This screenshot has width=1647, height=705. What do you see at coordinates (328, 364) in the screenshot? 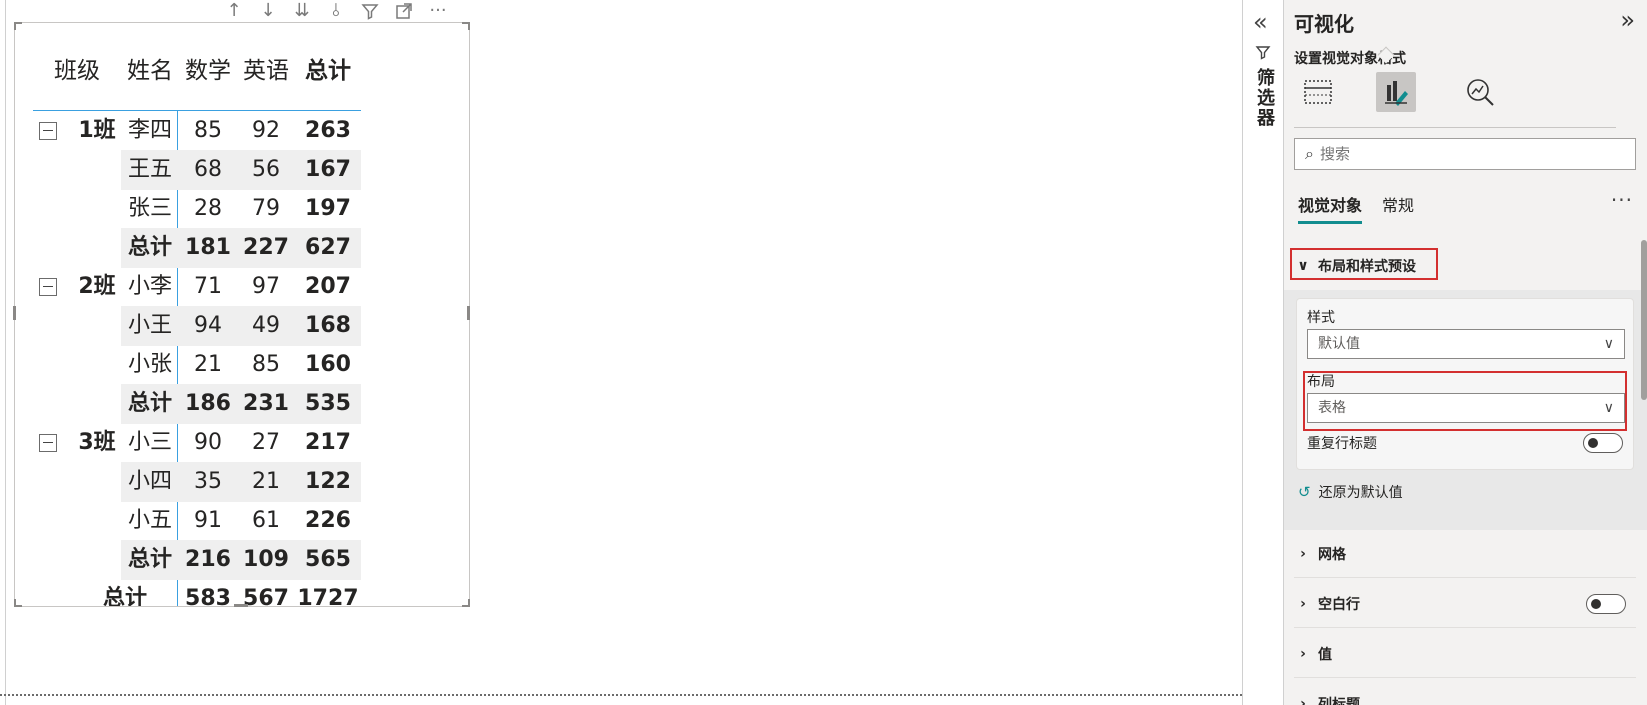
I see `cell-total: 160` at bounding box center [328, 364].